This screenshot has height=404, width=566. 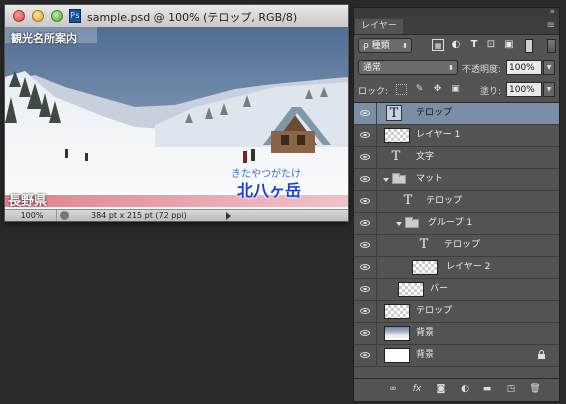 I want to click on collapse-panel-icon: », so click(x=552, y=12).